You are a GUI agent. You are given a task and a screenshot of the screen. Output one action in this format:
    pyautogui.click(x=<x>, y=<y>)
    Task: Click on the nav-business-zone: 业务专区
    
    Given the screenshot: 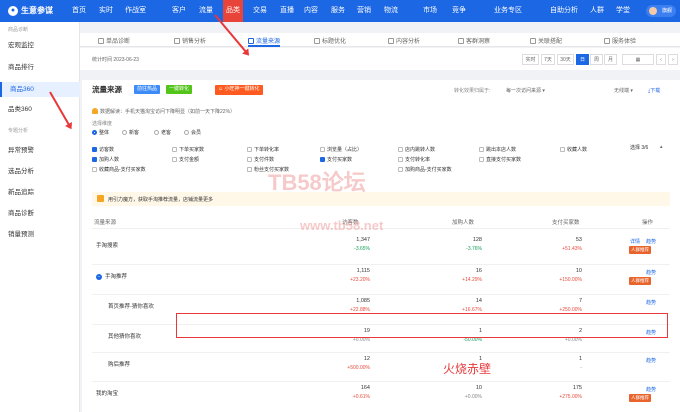 What is the action you would take?
    pyautogui.click(x=508, y=11)
    